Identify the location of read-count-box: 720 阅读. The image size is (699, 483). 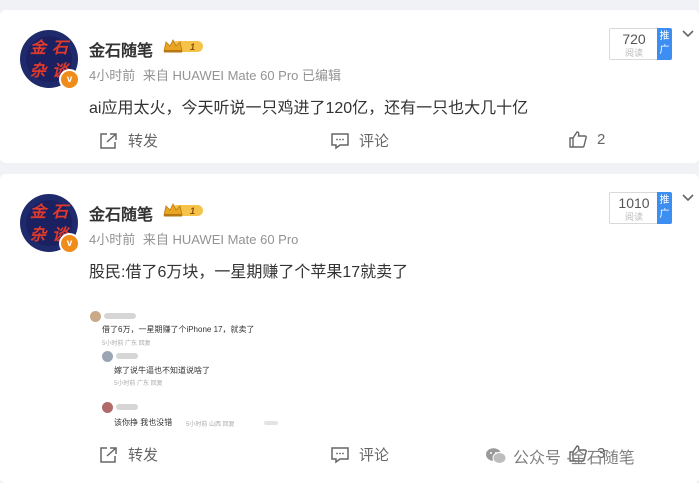
(634, 44).